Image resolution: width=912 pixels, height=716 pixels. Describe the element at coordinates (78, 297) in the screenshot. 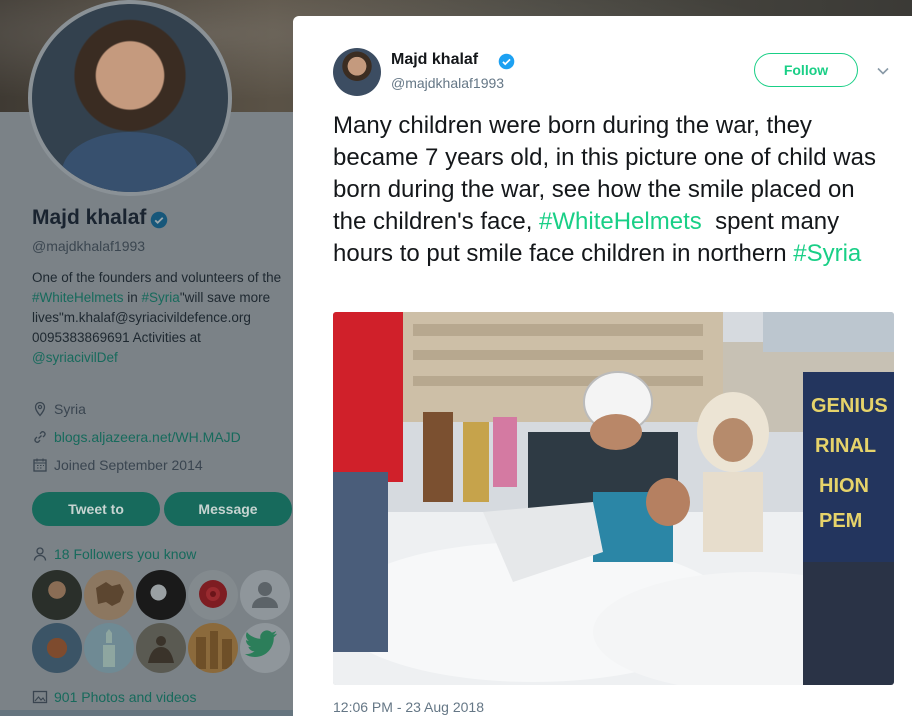

I see `bio-hashtag-whitehelmets: #WhiteHelmets` at that location.